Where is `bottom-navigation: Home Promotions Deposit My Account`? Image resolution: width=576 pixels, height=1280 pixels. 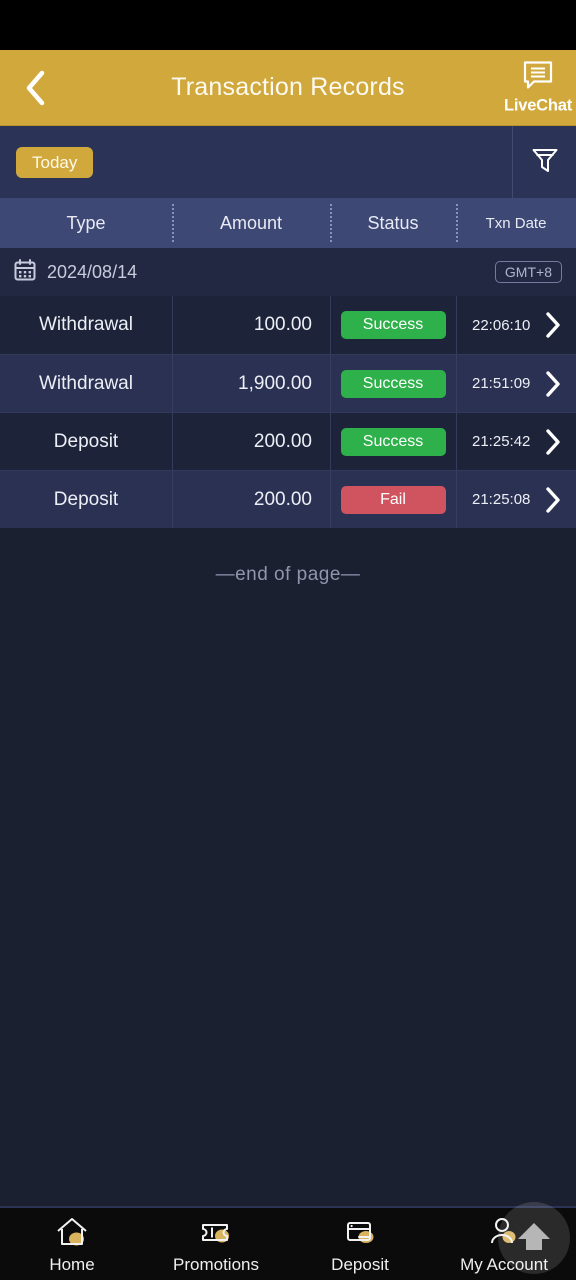 bottom-navigation: Home Promotions Deposit My Account is located at coordinates (288, 1243).